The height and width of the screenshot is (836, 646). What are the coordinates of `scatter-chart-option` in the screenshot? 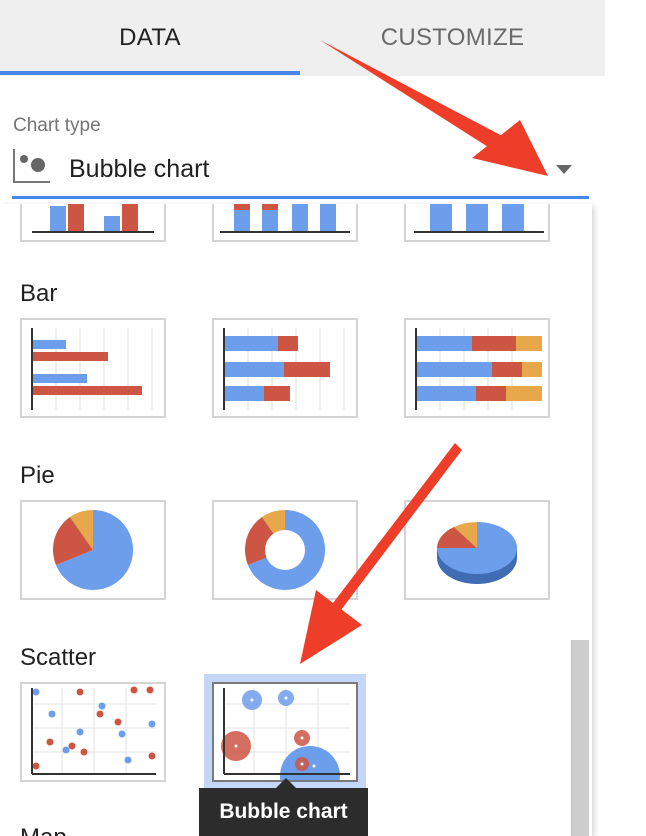 It's located at (93, 732).